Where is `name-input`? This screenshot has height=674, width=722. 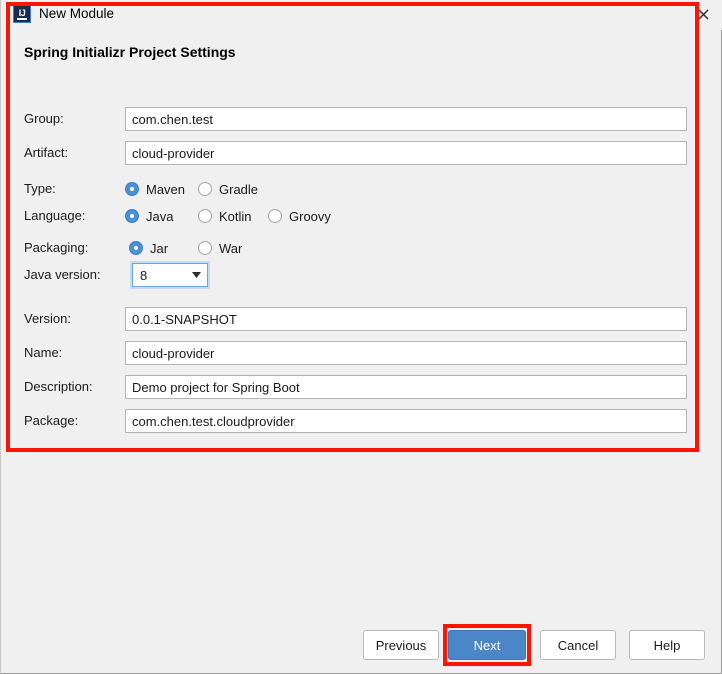
name-input is located at coordinates (406, 353).